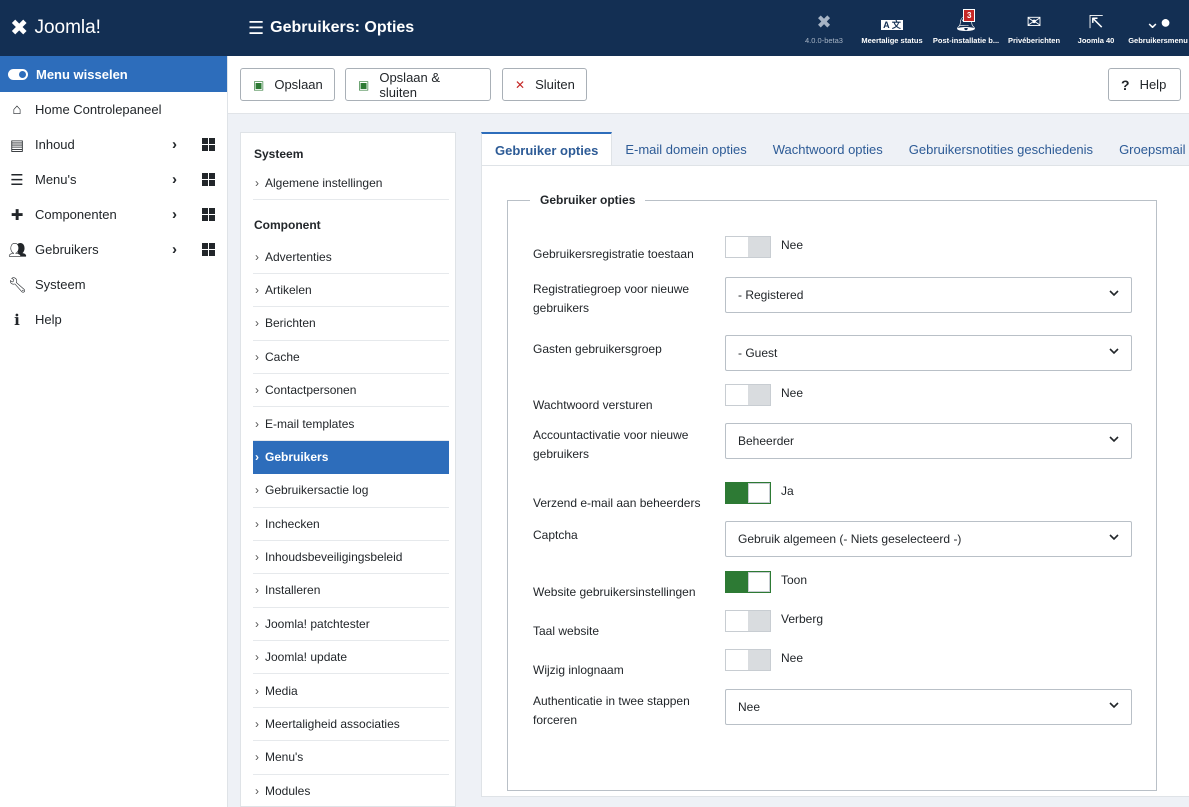  Describe the element at coordinates (351, 357) in the screenshot. I see `optnav-item: › Cache` at that location.